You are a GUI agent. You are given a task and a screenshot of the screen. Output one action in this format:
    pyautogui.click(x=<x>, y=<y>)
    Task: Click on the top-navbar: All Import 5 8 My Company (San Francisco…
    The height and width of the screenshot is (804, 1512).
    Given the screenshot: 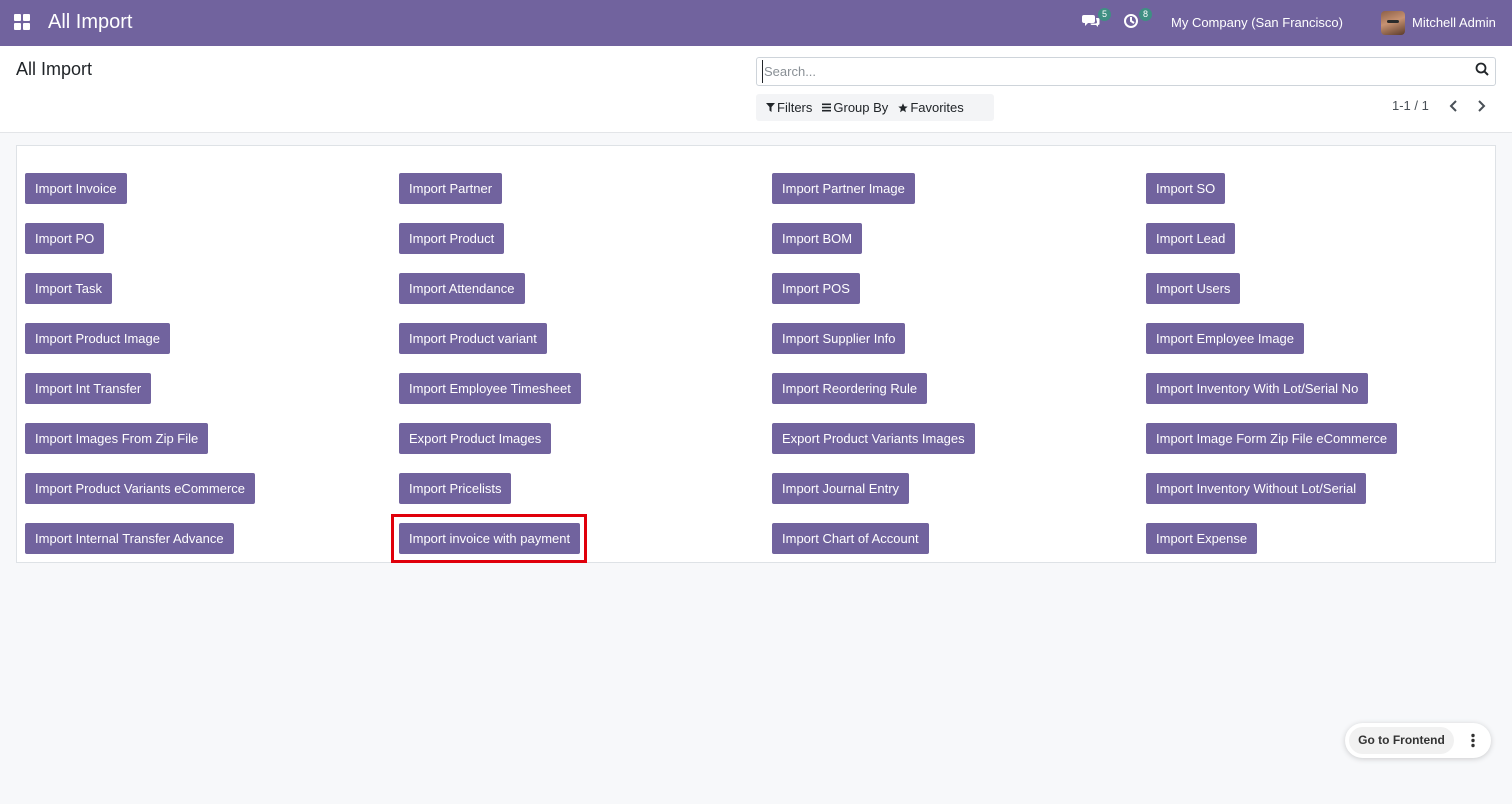 What is the action you would take?
    pyautogui.click(x=756, y=23)
    